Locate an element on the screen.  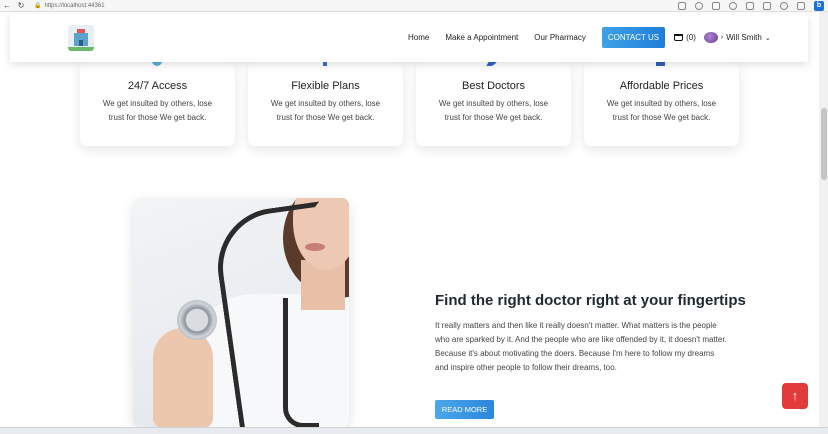
chevron-right-icon: › is located at coordinates (722, 37).